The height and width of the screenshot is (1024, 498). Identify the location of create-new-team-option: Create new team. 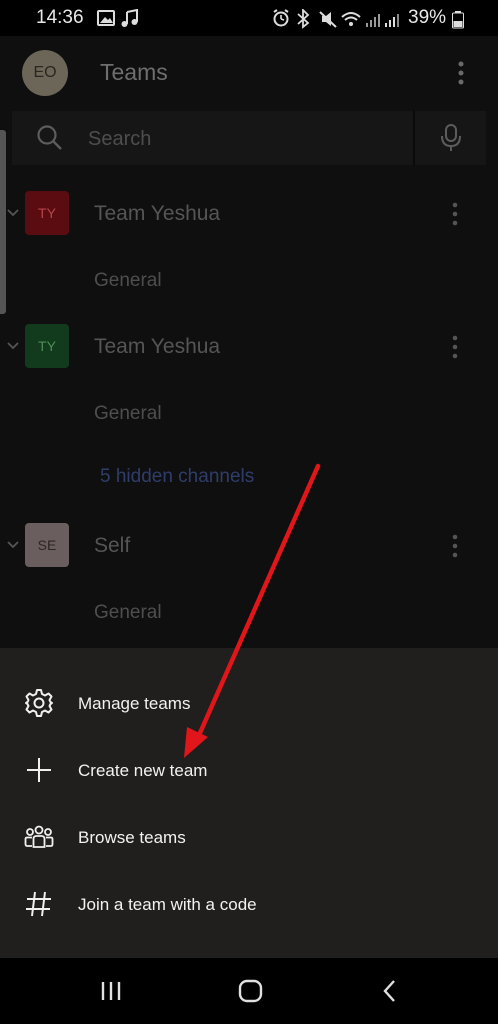
(249, 770).